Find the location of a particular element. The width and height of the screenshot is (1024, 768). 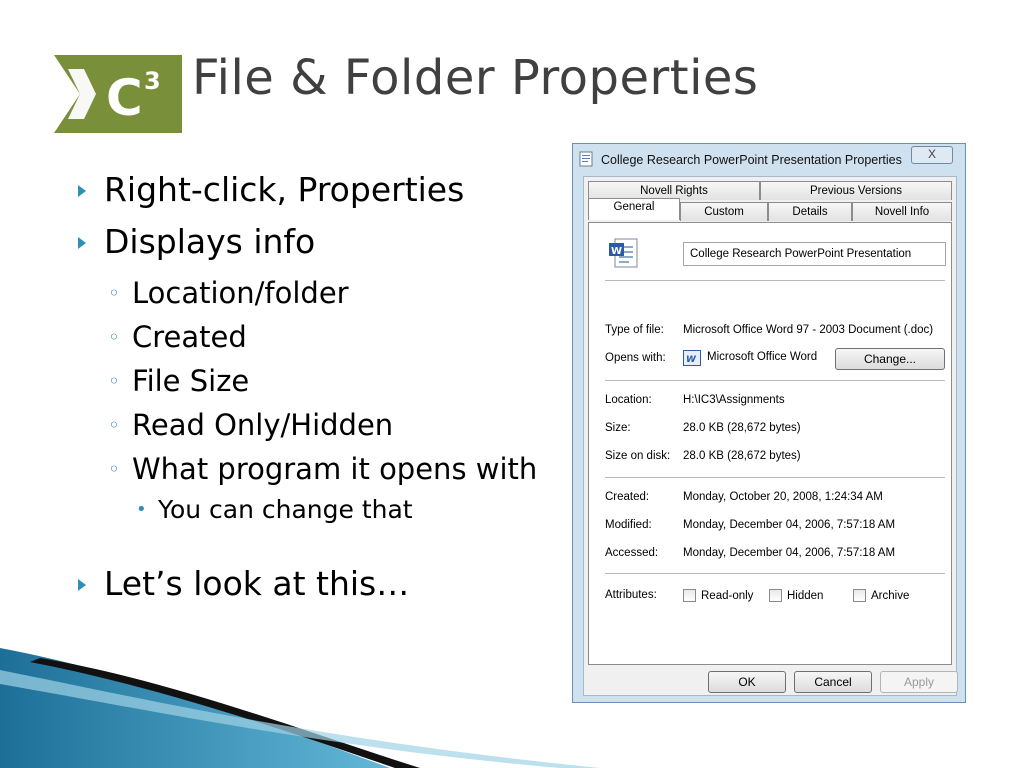

slide-title: File & Folder Properties is located at coordinates (475, 78).